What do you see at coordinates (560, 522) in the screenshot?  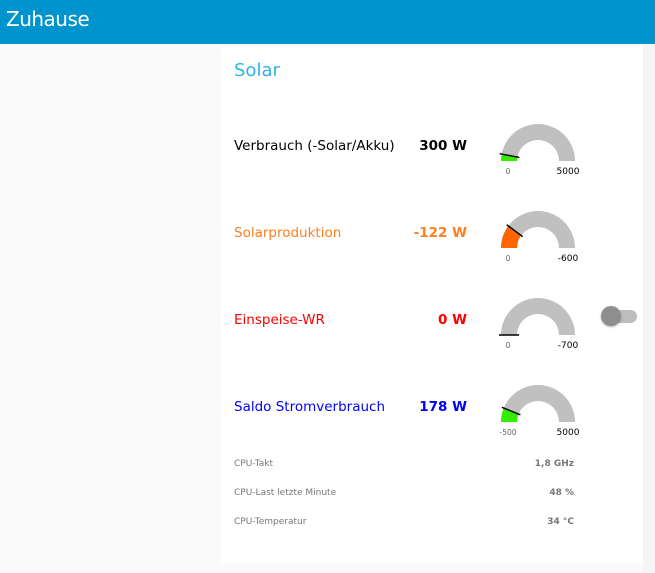 I see `info-value: 34 °C` at bounding box center [560, 522].